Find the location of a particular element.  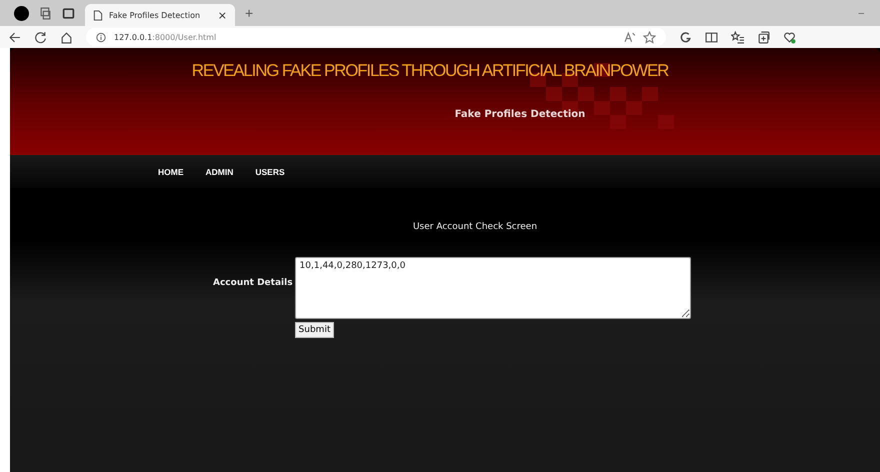

refresh-icon is located at coordinates (40, 37).